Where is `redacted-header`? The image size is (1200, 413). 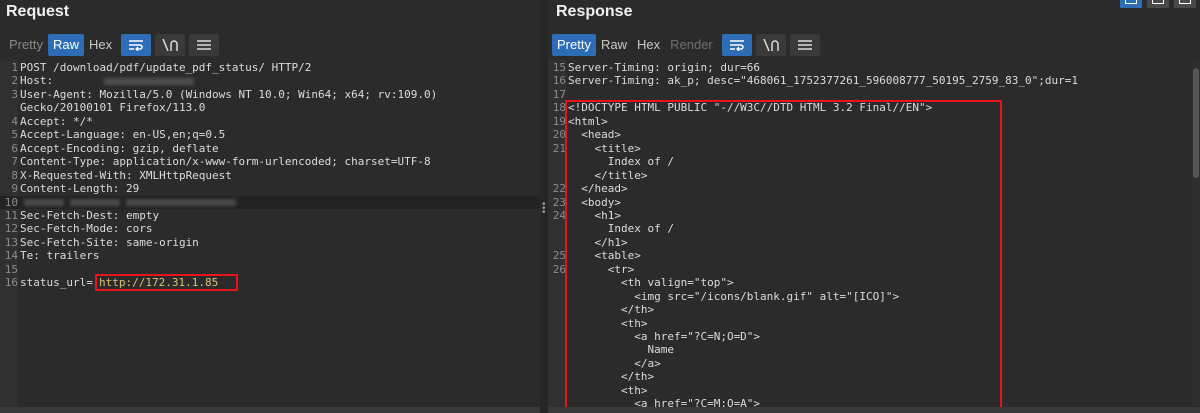
redacted-header is located at coordinates (133, 202).